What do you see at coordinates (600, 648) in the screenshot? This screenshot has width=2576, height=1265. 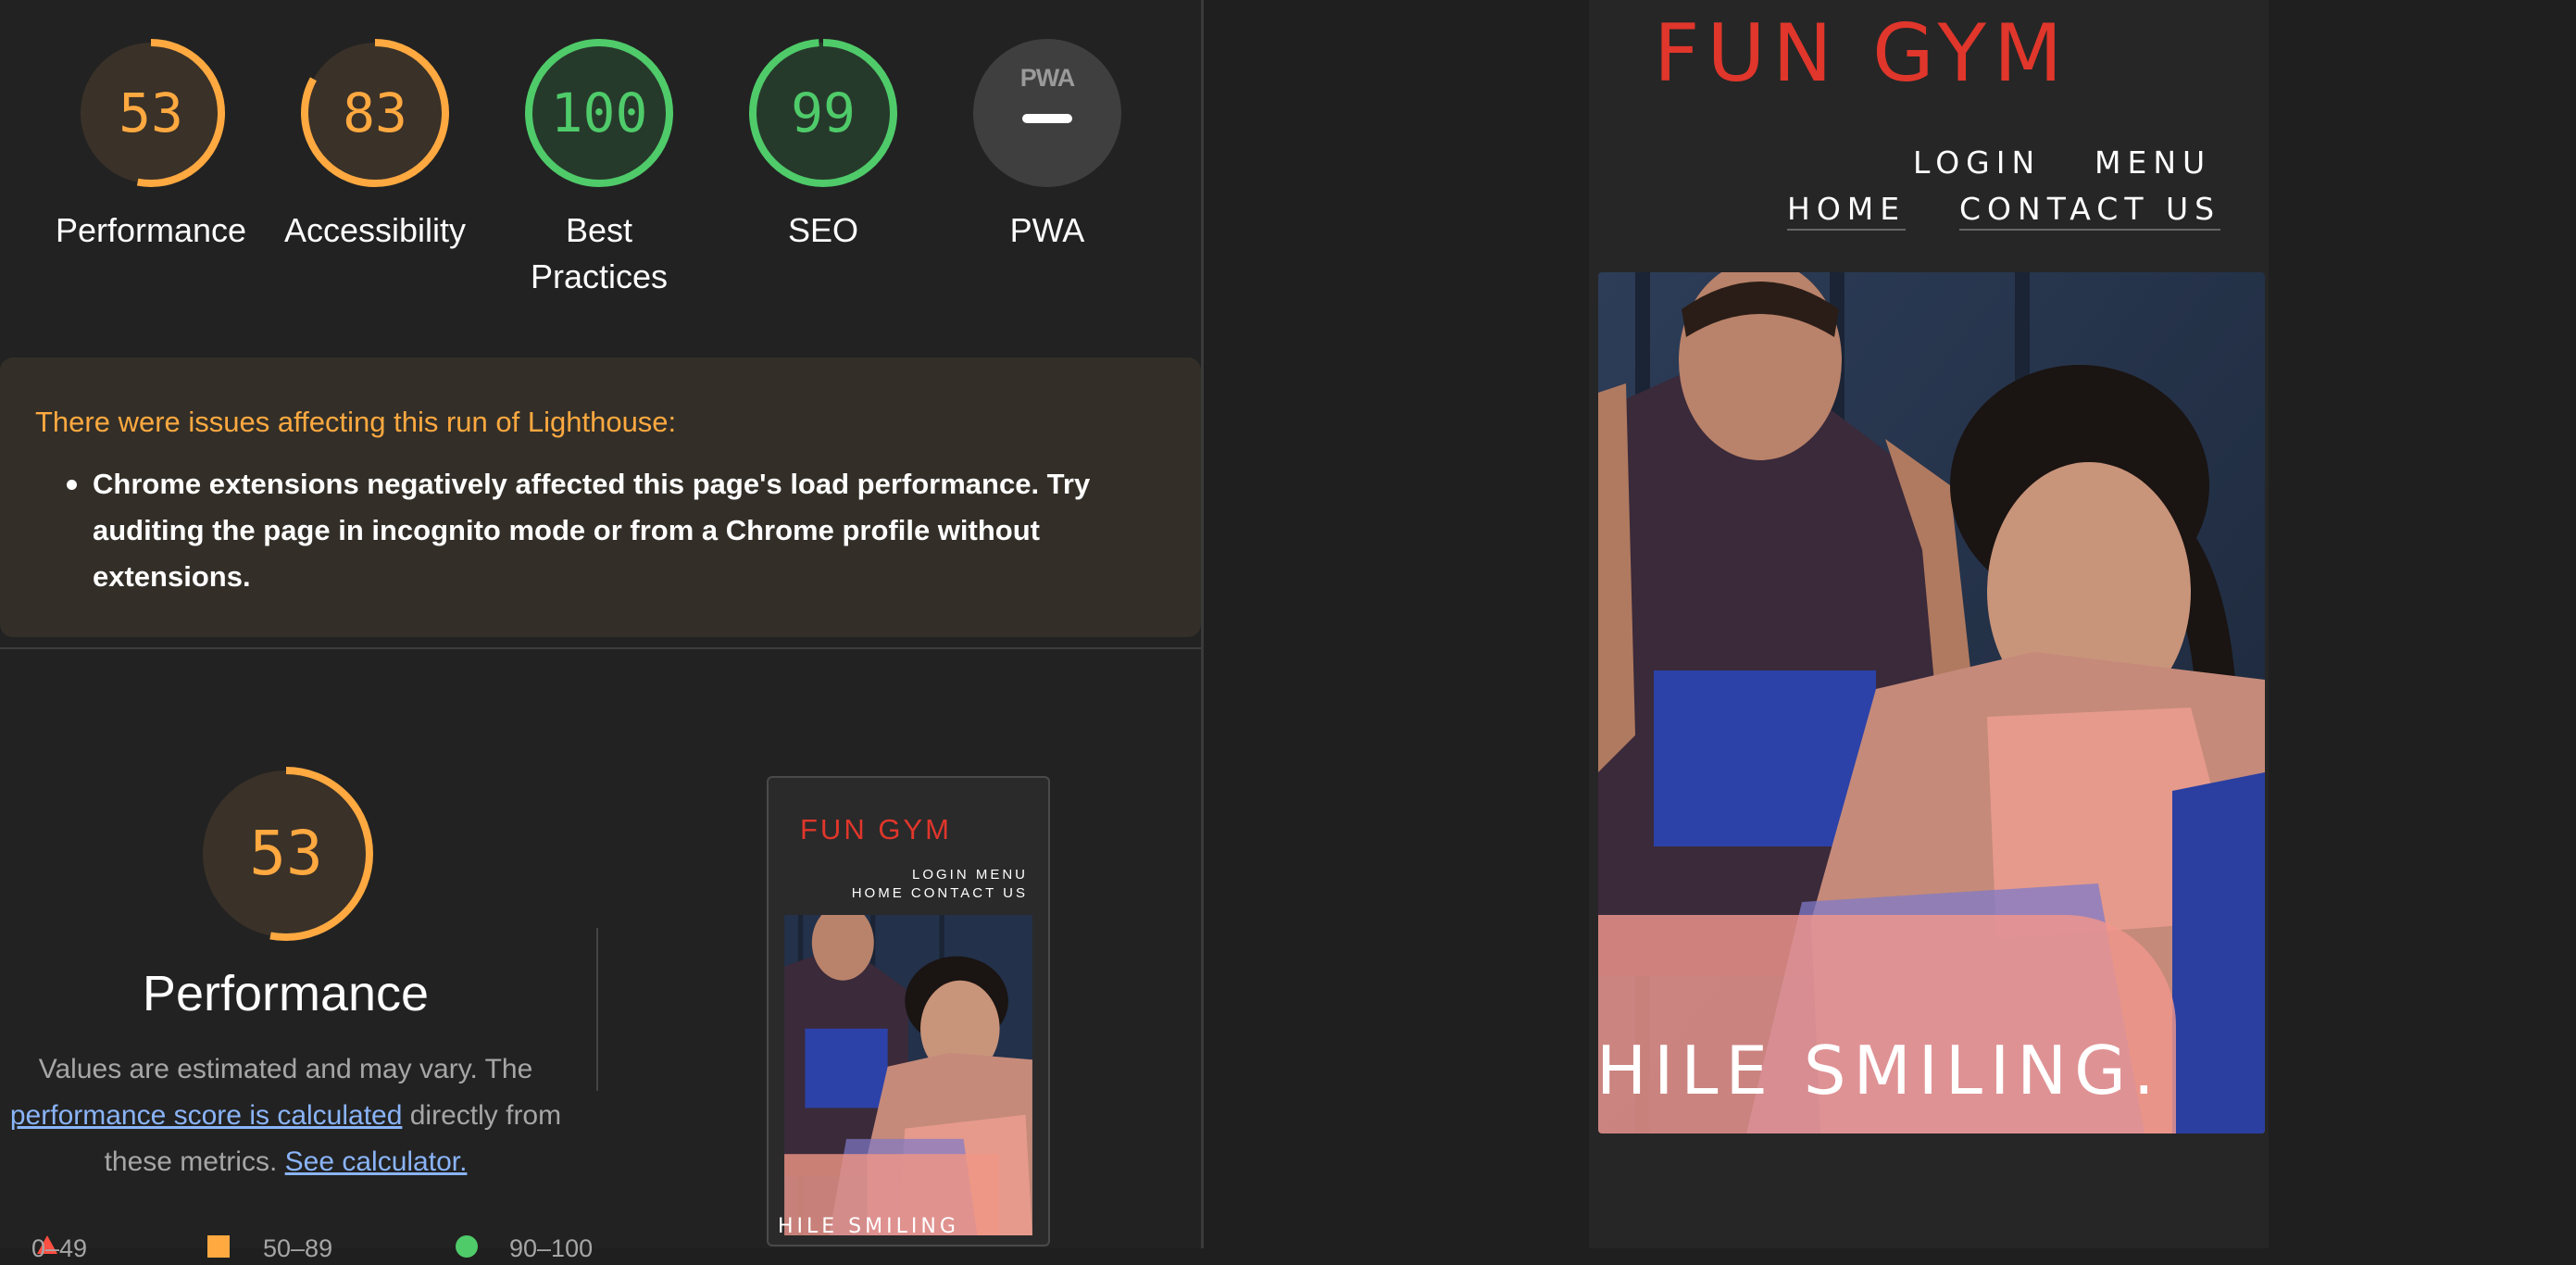 I see `section-divider` at bounding box center [600, 648].